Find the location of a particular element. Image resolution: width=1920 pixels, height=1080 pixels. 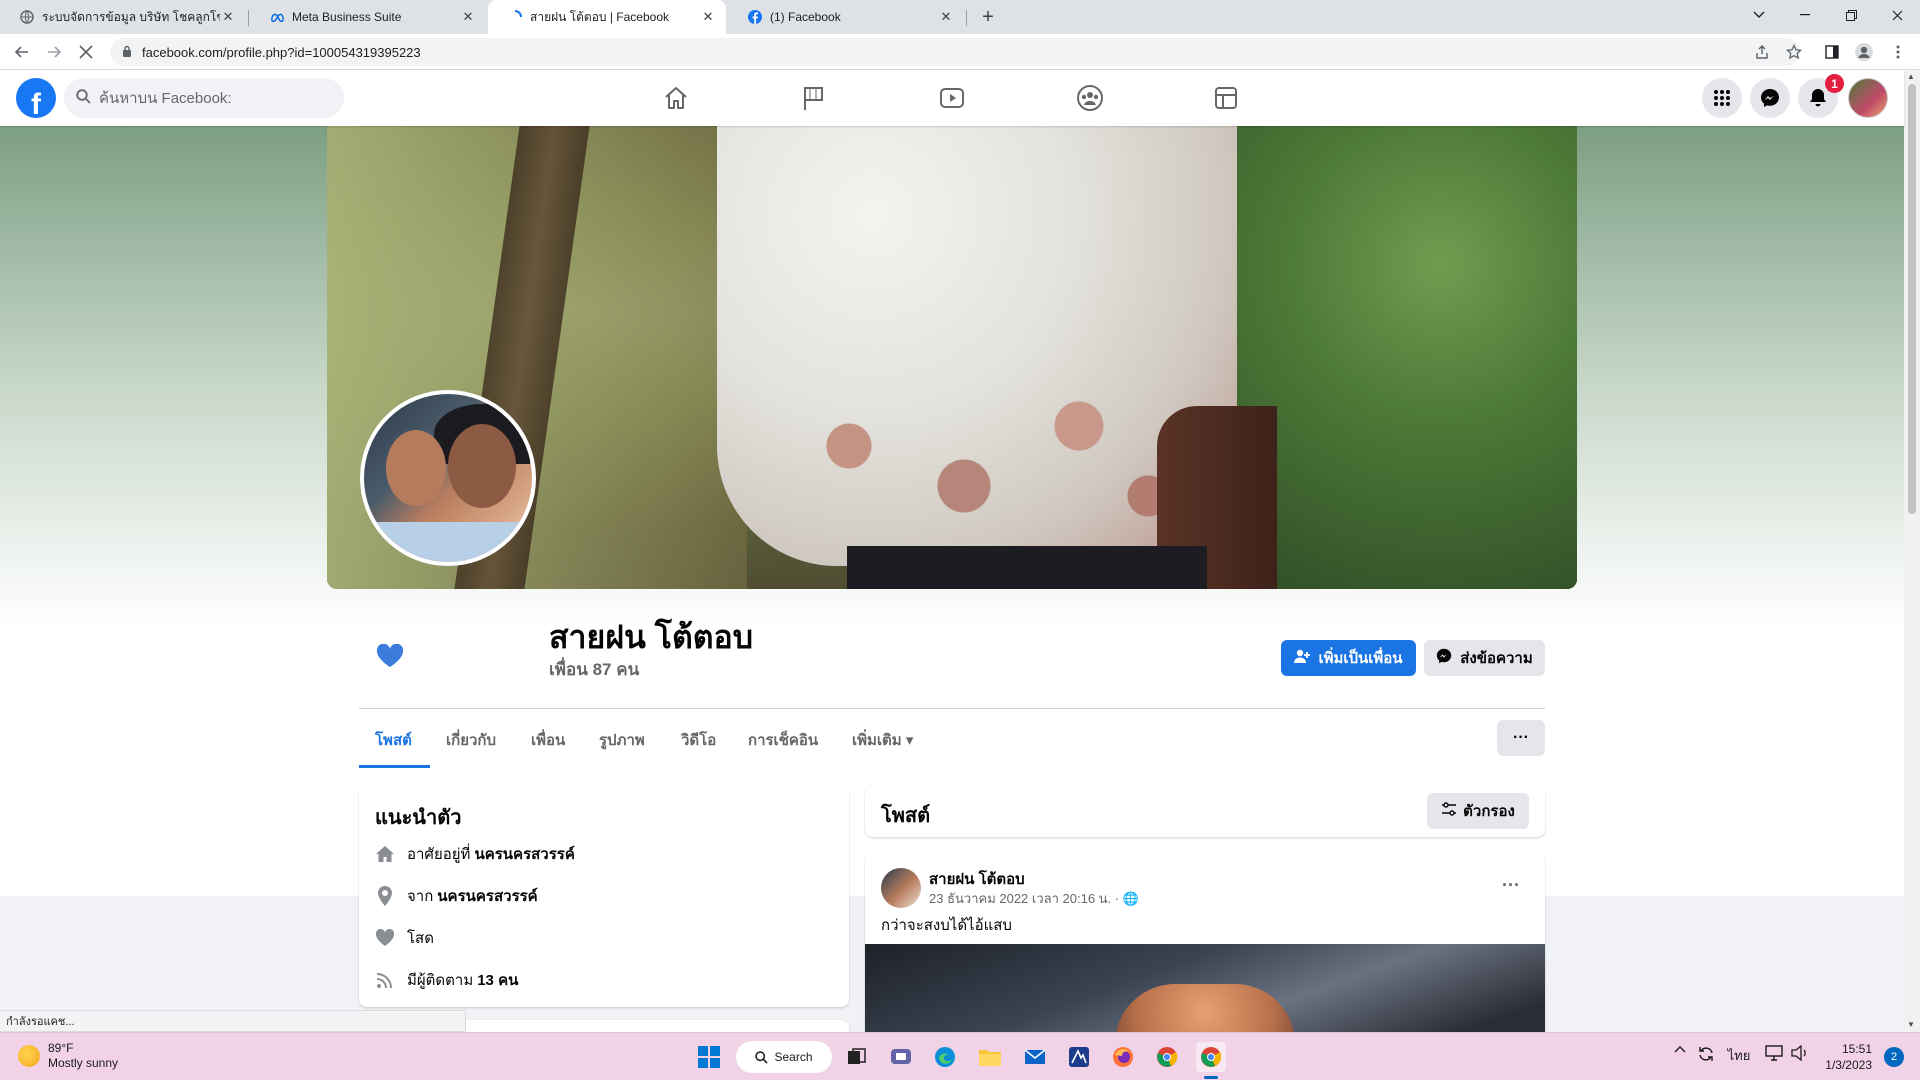

tab-videos: วิดีโอ is located at coordinates (698, 740).